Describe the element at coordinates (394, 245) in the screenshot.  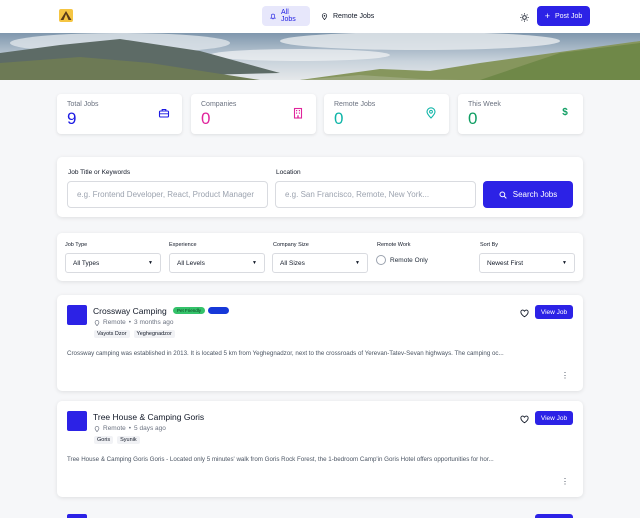
I see `remote-work-label: Remote Work` at that location.